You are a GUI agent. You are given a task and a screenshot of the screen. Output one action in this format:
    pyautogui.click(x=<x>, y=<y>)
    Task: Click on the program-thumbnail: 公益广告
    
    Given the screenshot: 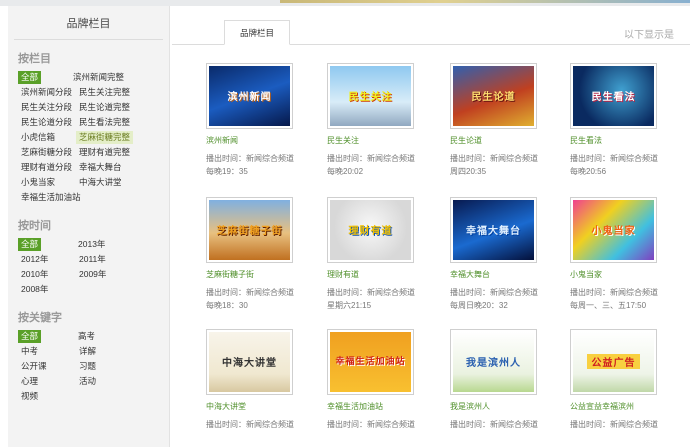 What is the action you would take?
    pyautogui.click(x=613, y=362)
    